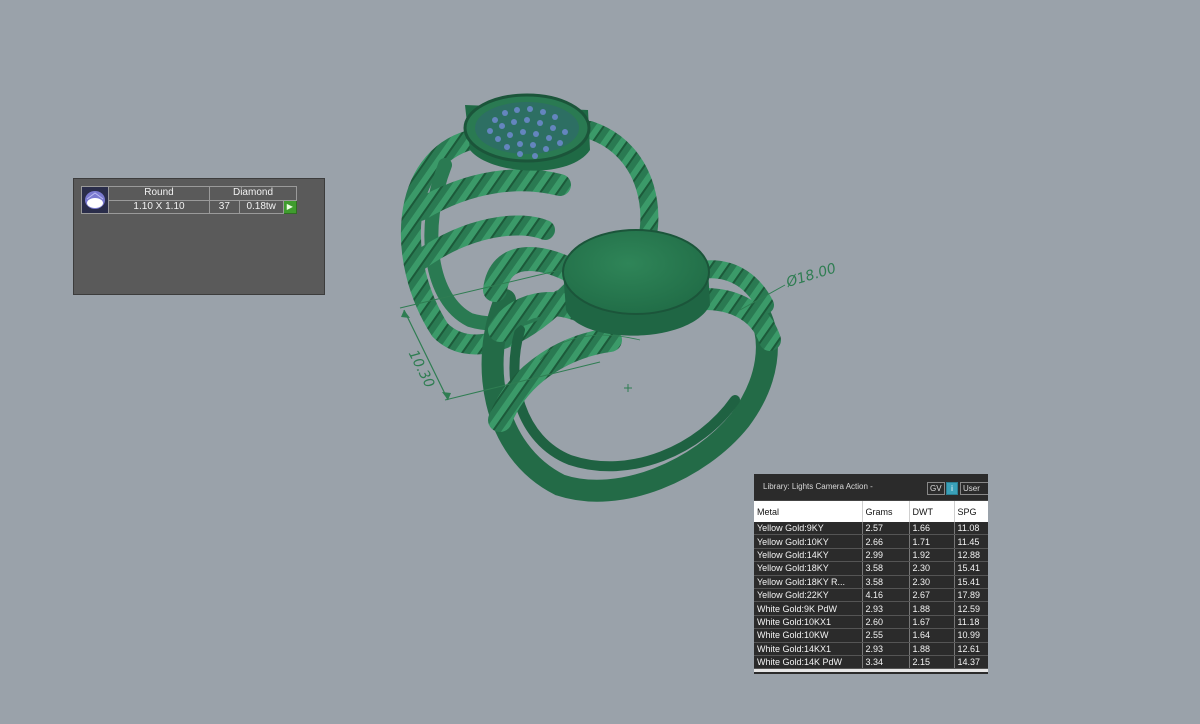 The image size is (1200, 724). I want to click on metal-spg: 14.37, so click(971, 662).